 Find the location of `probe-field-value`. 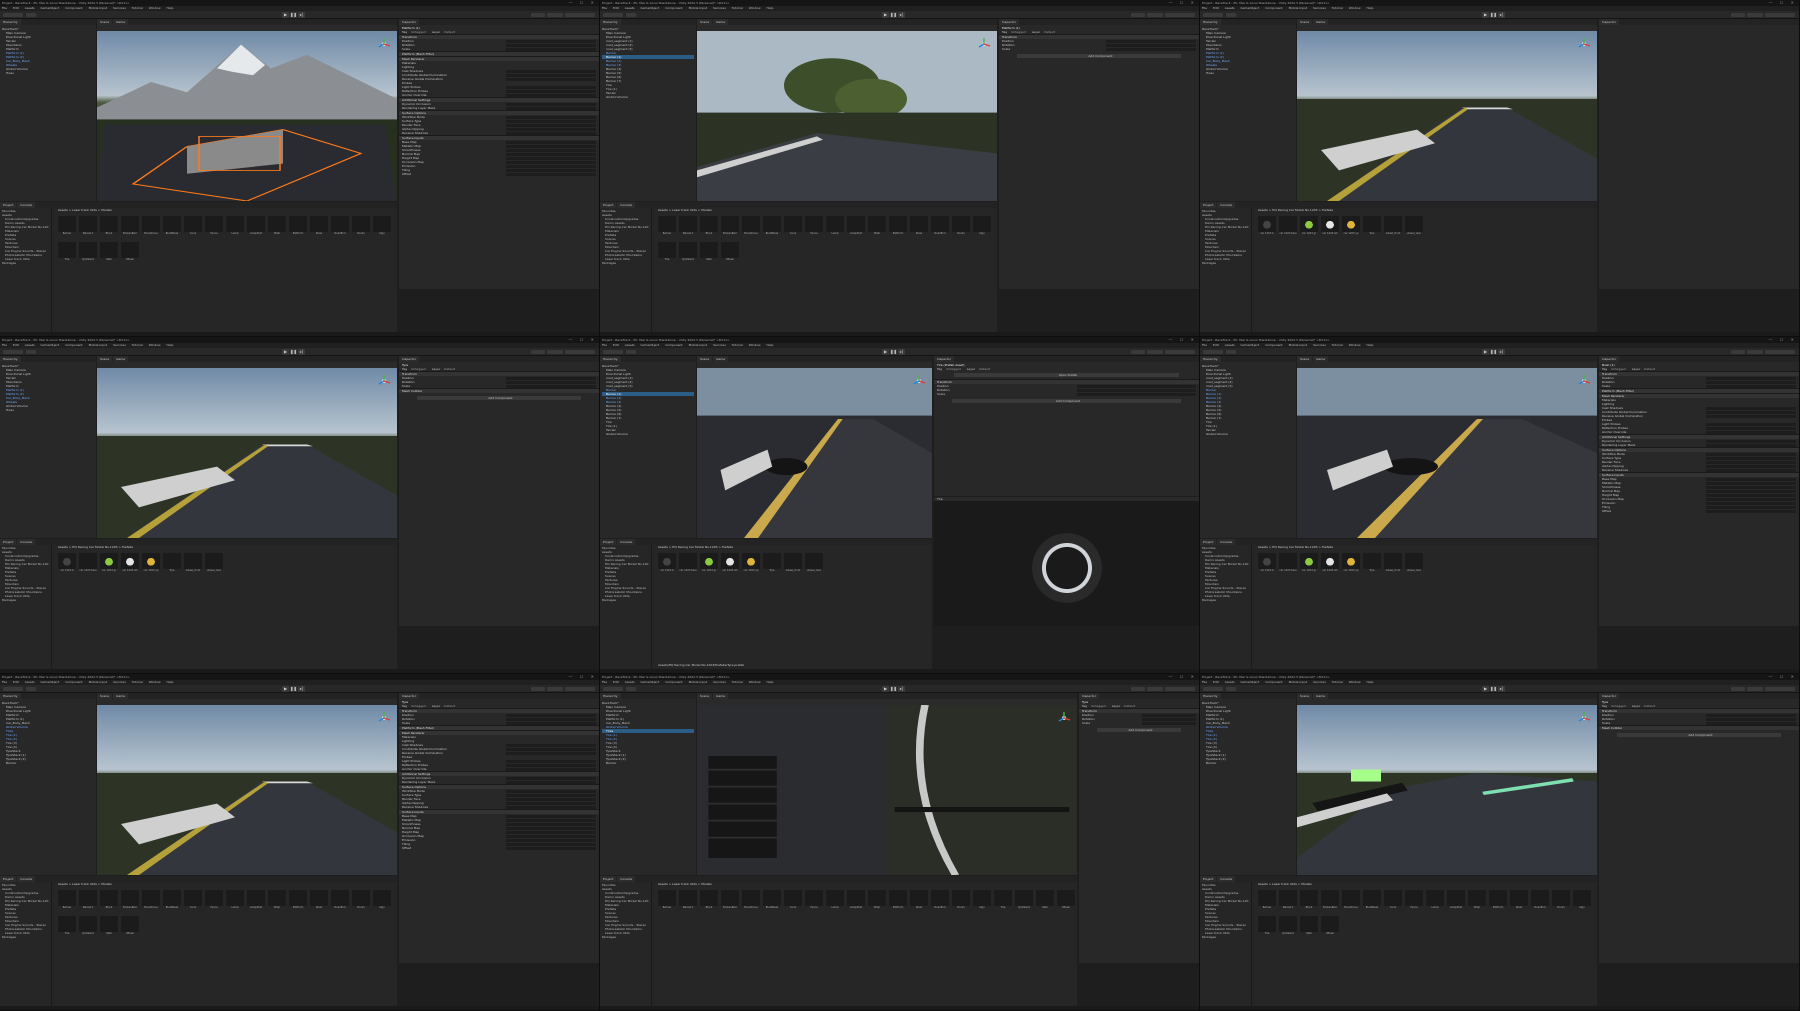

probe-field-value is located at coordinates (551, 769).